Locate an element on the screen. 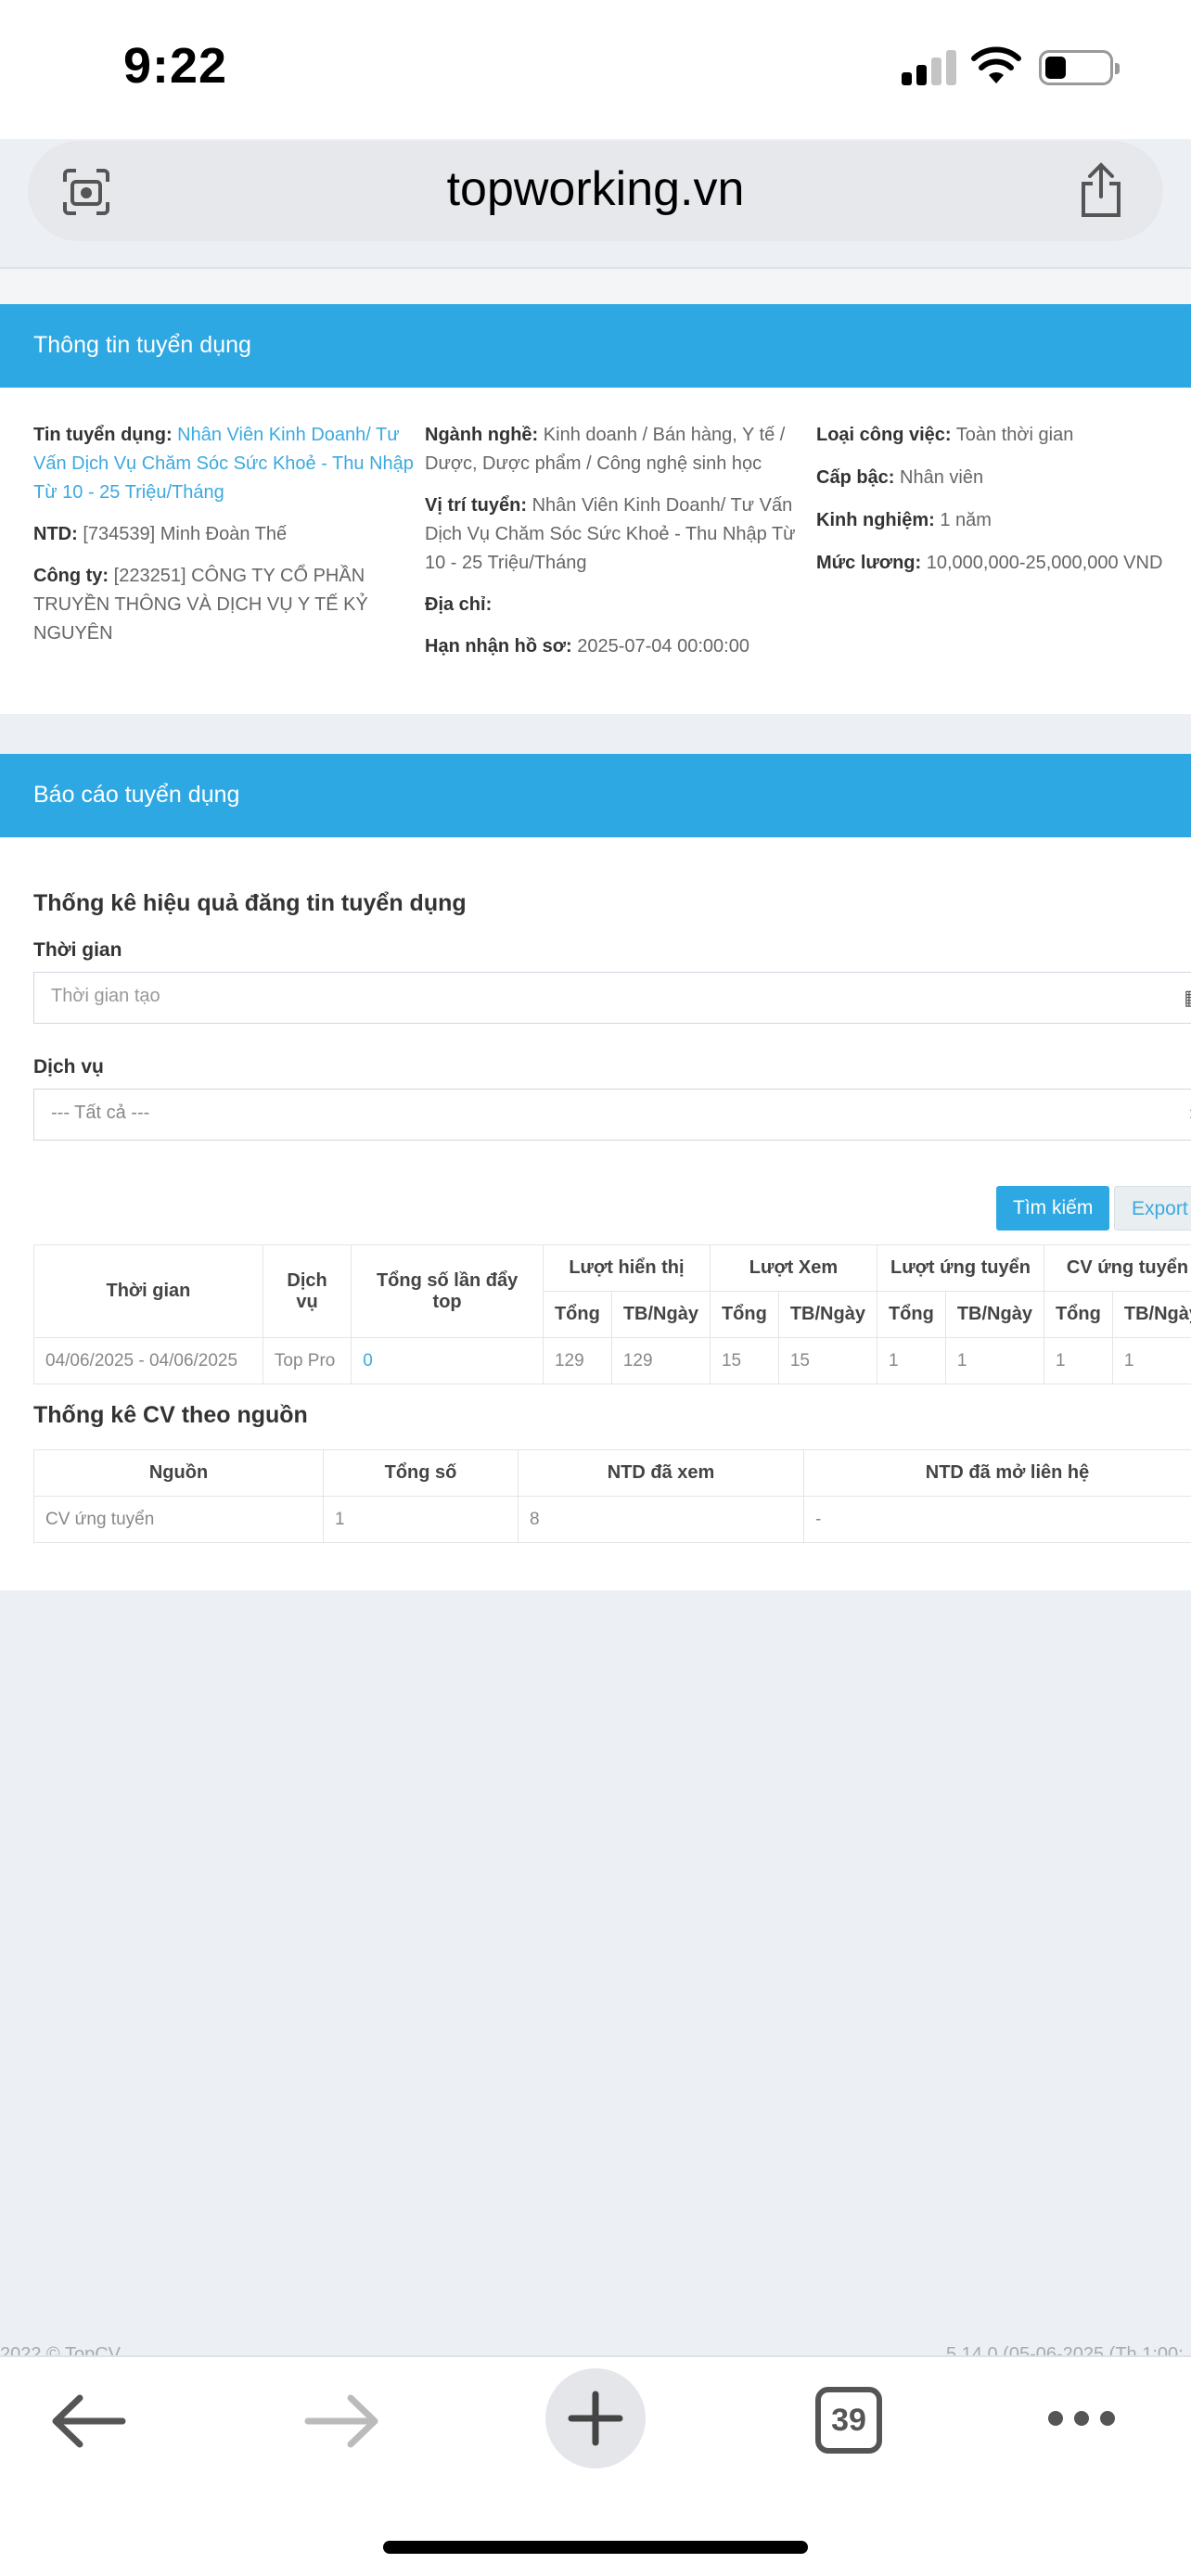 The height and width of the screenshot is (2576, 1191). wifi-icon is located at coordinates (996, 64).